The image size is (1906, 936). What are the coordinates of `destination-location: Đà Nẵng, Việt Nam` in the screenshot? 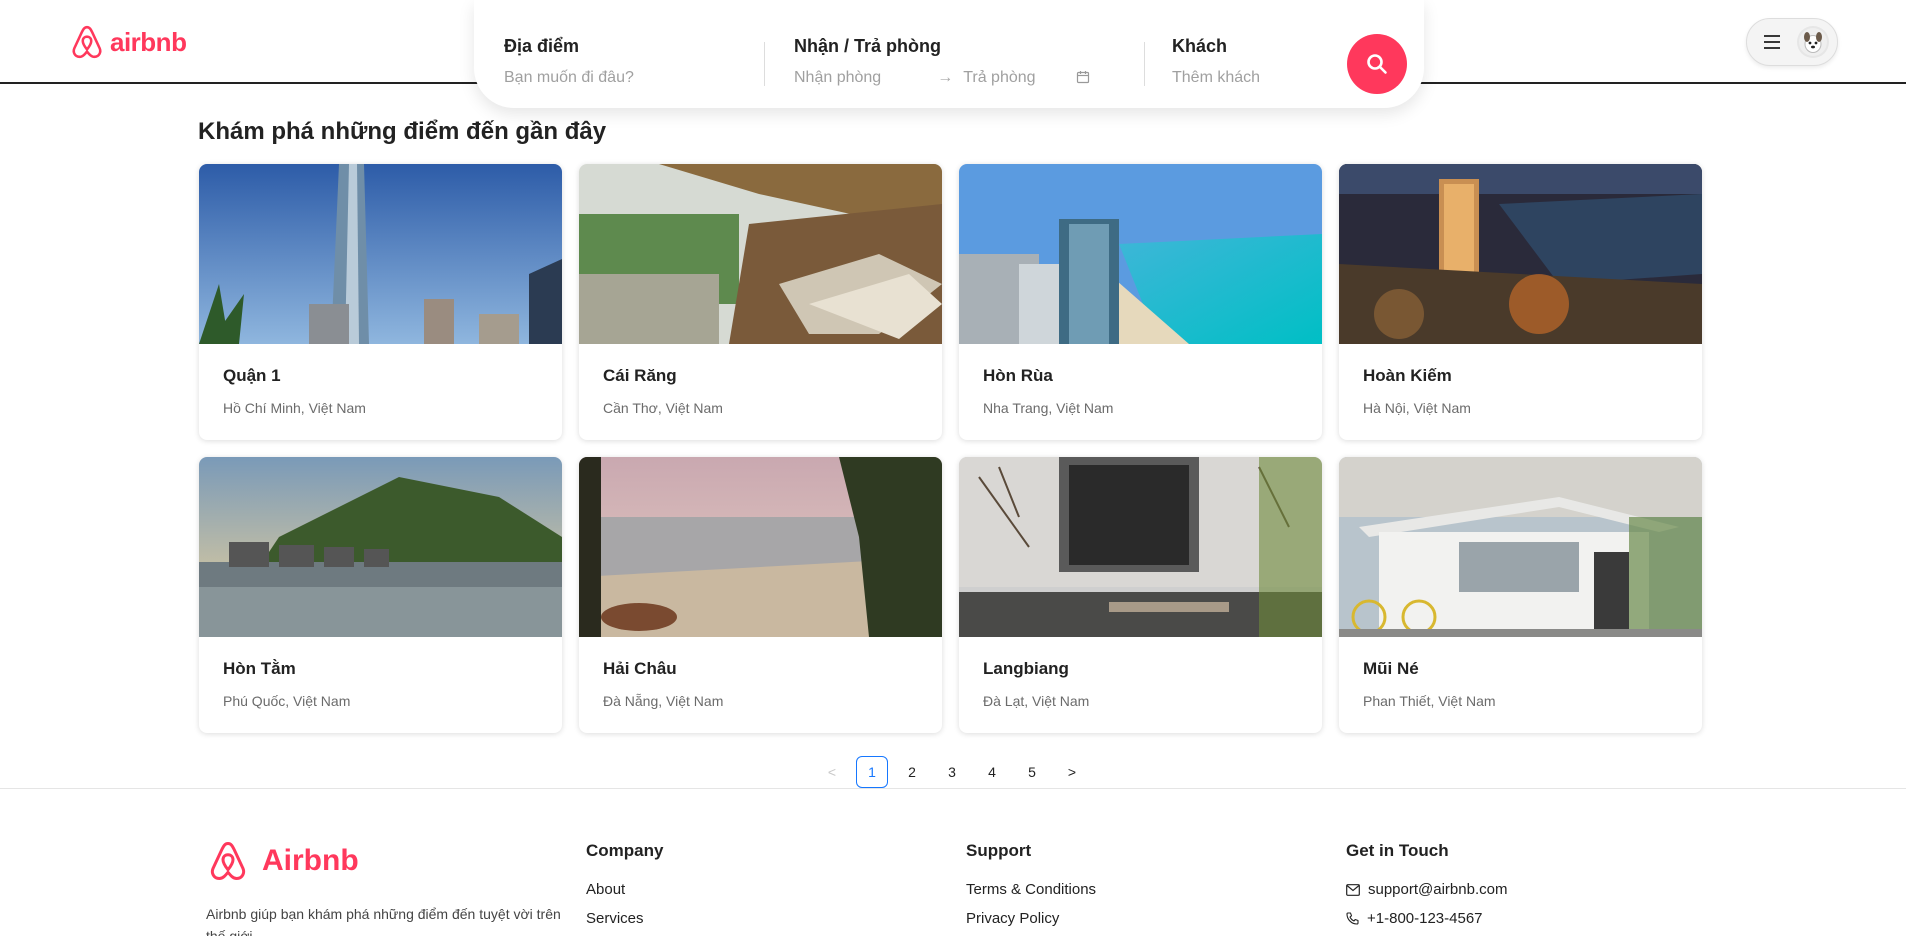 It's located at (663, 701).